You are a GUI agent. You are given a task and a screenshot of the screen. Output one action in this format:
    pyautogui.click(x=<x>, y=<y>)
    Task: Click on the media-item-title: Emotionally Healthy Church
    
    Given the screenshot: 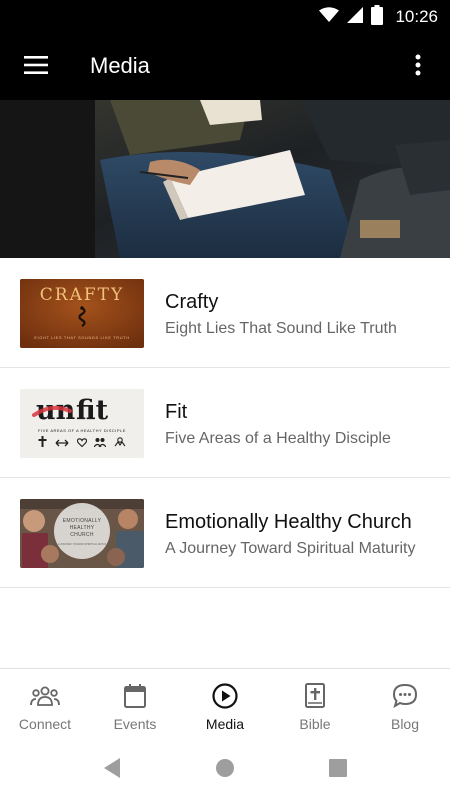 What is the action you would take?
    pyautogui.click(x=288, y=522)
    